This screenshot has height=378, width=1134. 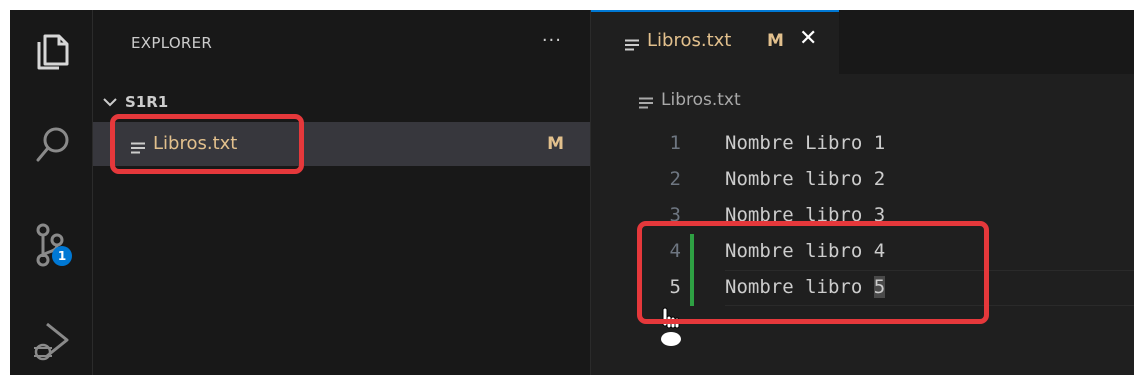 I want to click on breadcrumb-file: Libros.txt, so click(x=701, y=100).